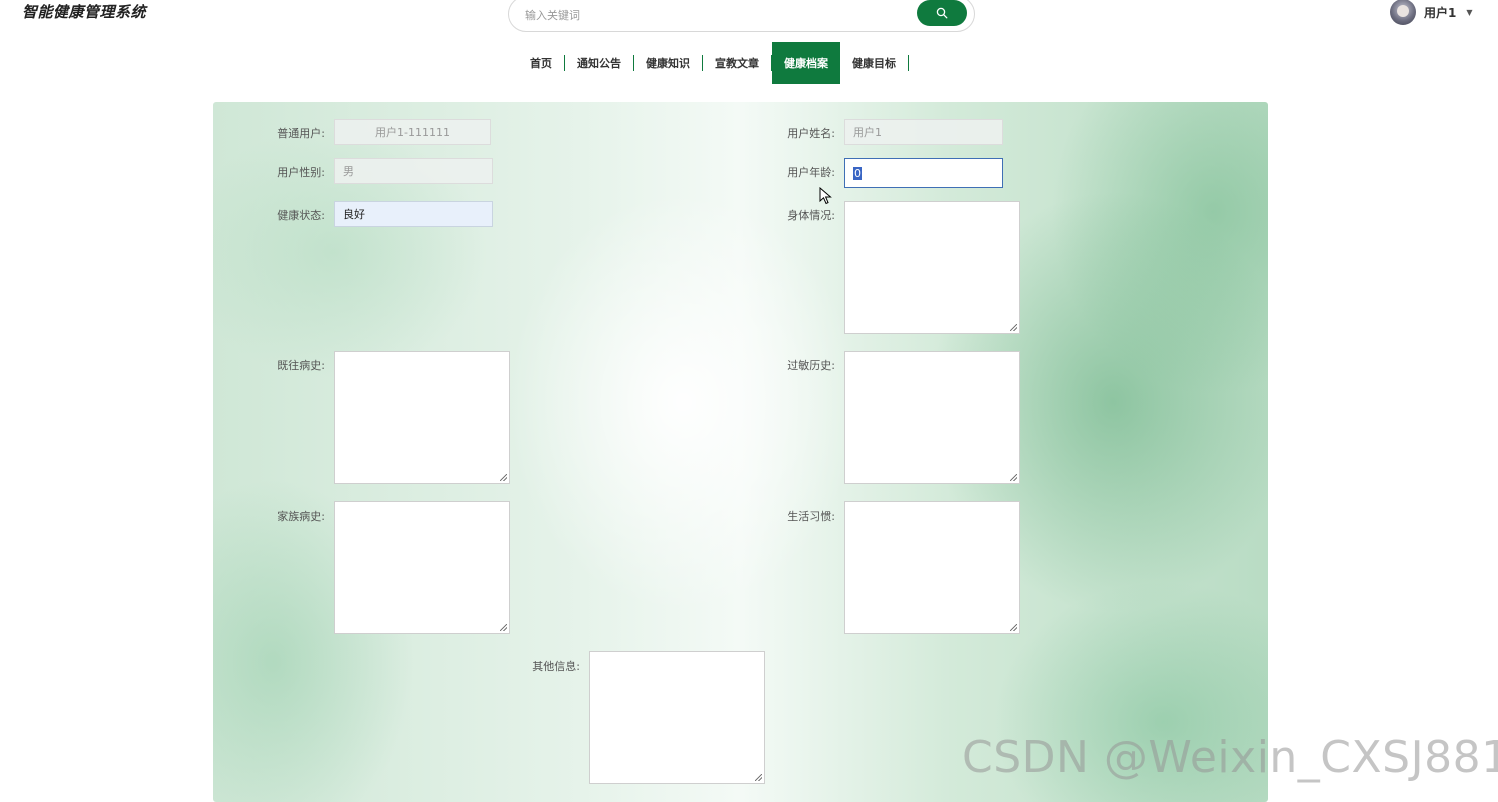  I want to click on avatar, so click(1403, 12).